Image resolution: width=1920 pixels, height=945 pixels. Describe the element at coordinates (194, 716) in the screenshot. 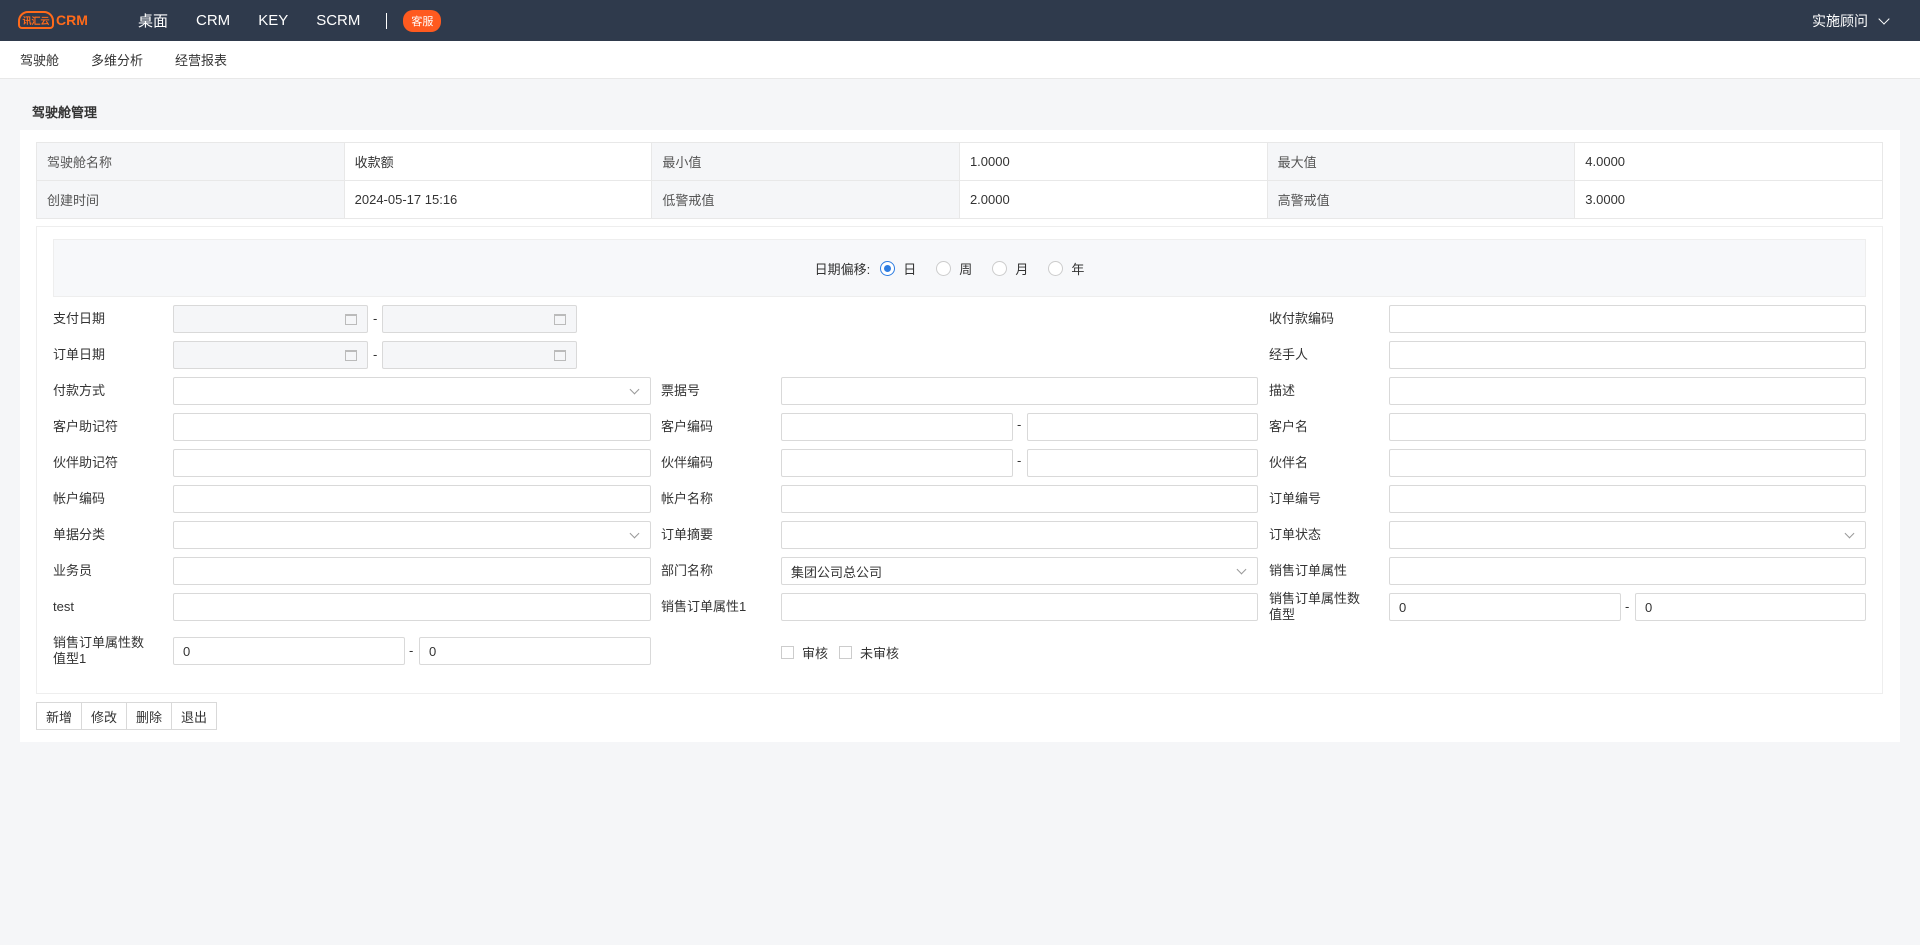

I see `exit-button: 退出` at that location.